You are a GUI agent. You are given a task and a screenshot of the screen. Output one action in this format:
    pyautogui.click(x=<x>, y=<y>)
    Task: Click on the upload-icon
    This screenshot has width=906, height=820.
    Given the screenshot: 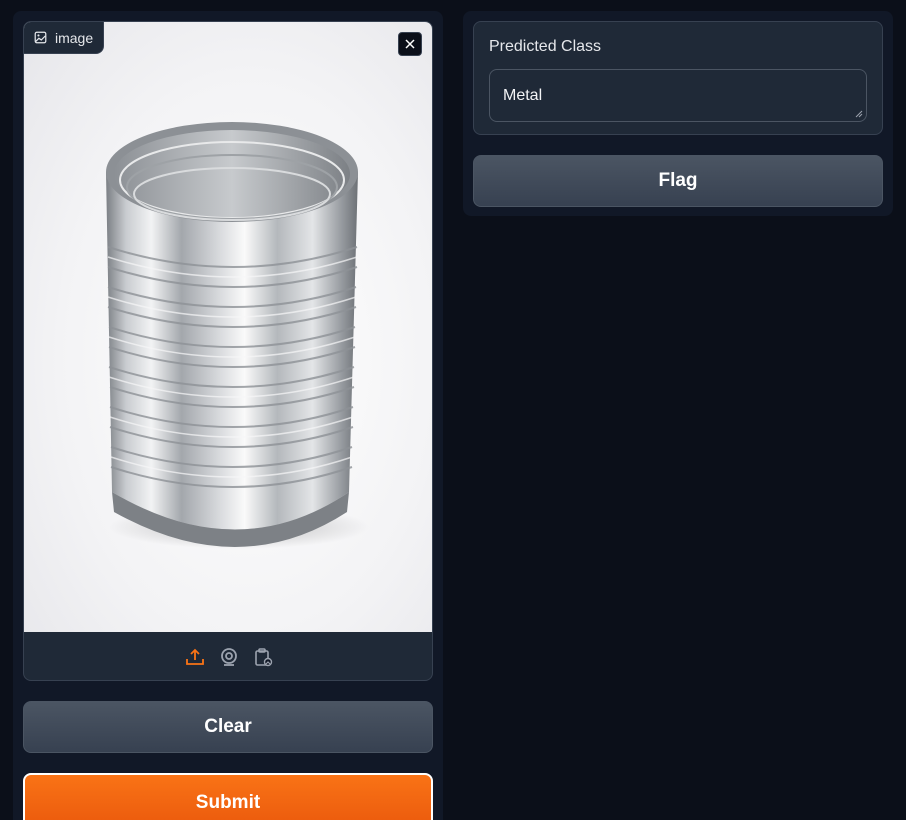 What is the action you would take?
    pyautogui.click(x=195, y=656)
    